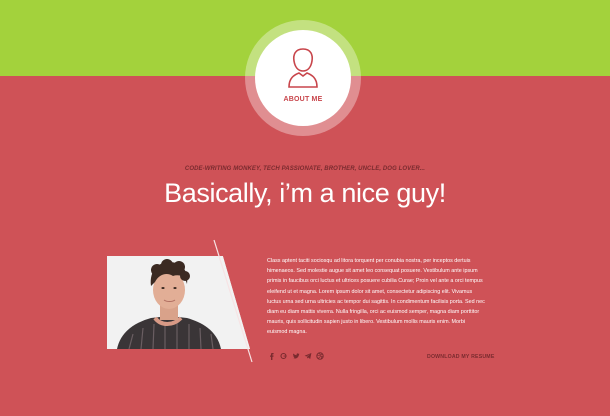  What do you see at coordinates (272, 356) in the screenshot?
I see `facebook-icon` at bounding box center [272, 356].